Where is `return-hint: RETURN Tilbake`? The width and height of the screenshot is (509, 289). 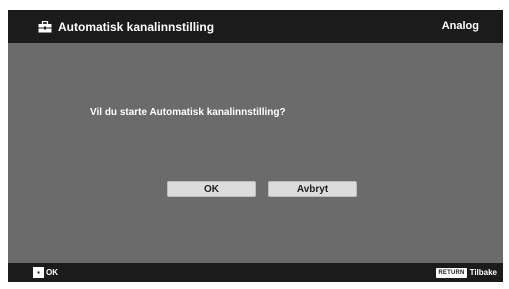
return-hint: RETURN Tilbake is located at coordinates (466, 272).